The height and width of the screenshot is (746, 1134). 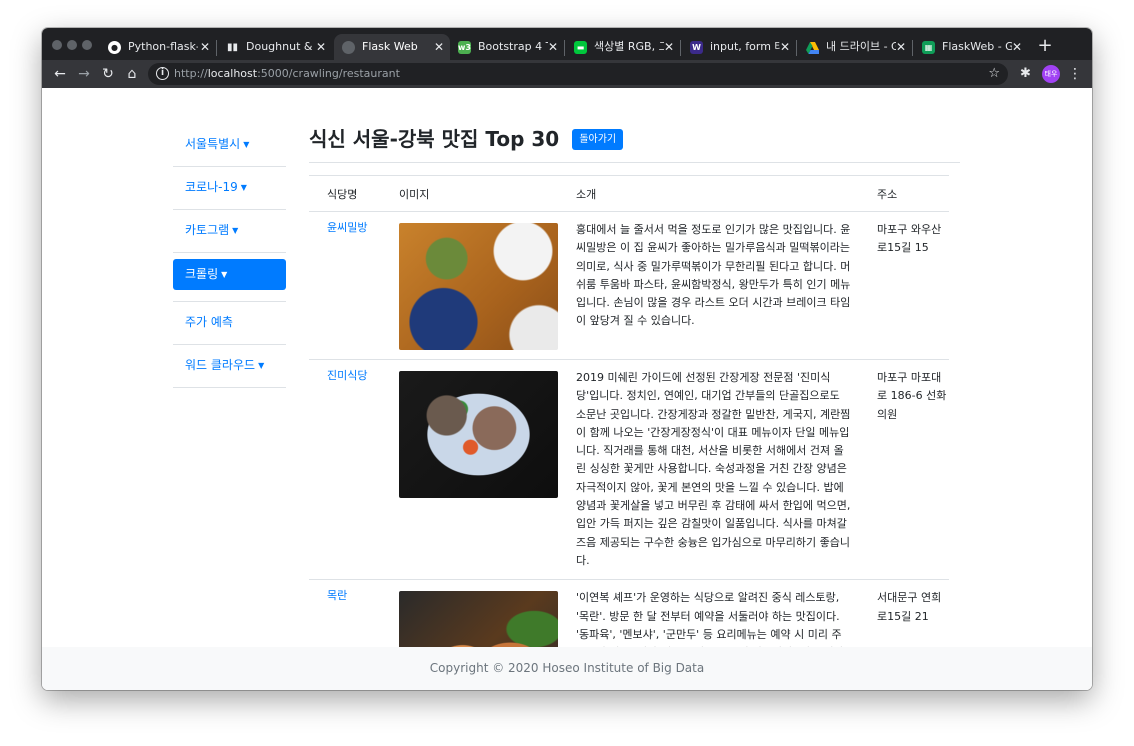 I want to click on browser-tab: ▬ 색상별 RGB, 그것 ✕, so click(x=623, y=47).